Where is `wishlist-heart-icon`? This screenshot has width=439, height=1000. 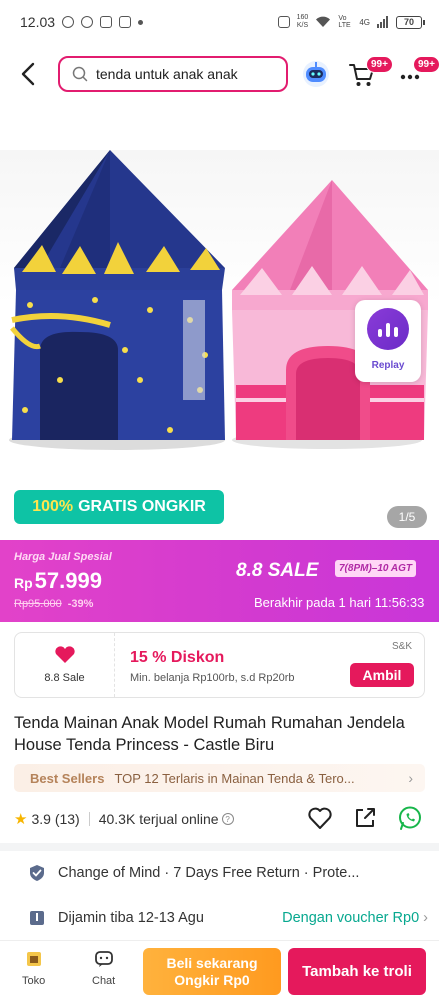 wishlist-heart-icon is located at coordinates (320, 818).